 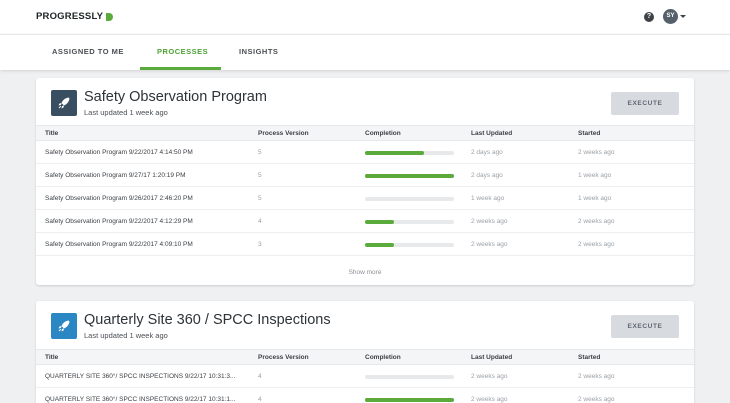 What do you see at coordinates (365, 52) in the screenshot?
I see `tab-bar: ASSIGNED TO ME PROCESSES INSIGHTS` at bounding box center [365, 52].